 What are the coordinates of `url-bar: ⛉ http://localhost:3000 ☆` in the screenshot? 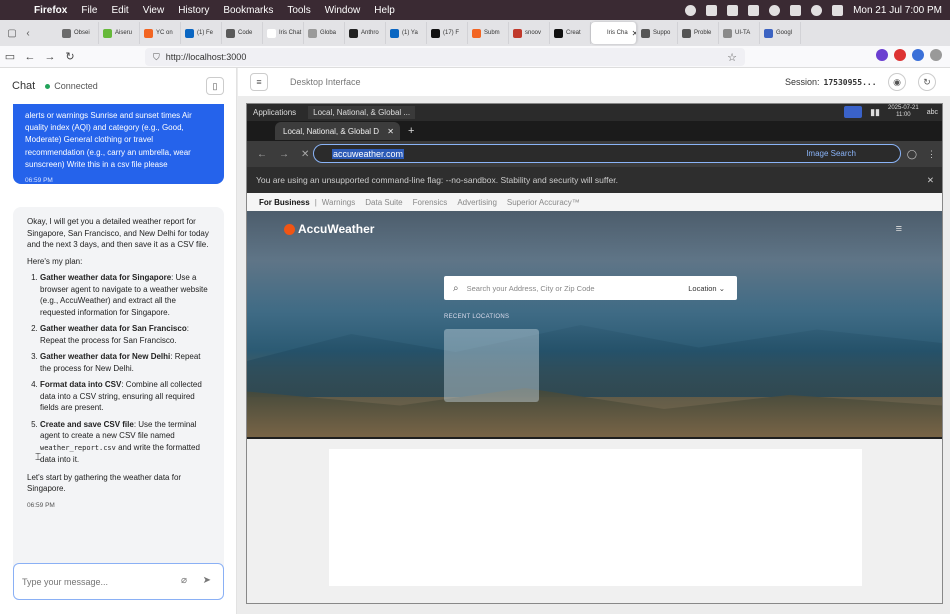 It's located at (445, 57).